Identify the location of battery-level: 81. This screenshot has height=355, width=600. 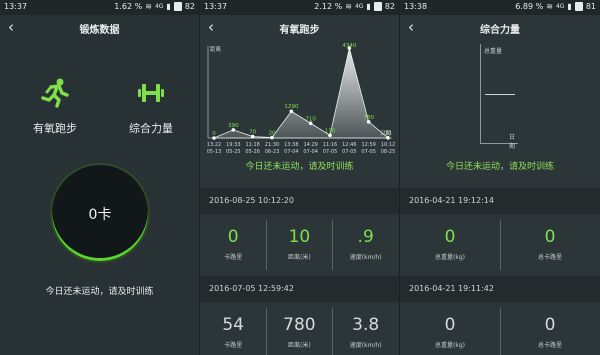
(590, 6).